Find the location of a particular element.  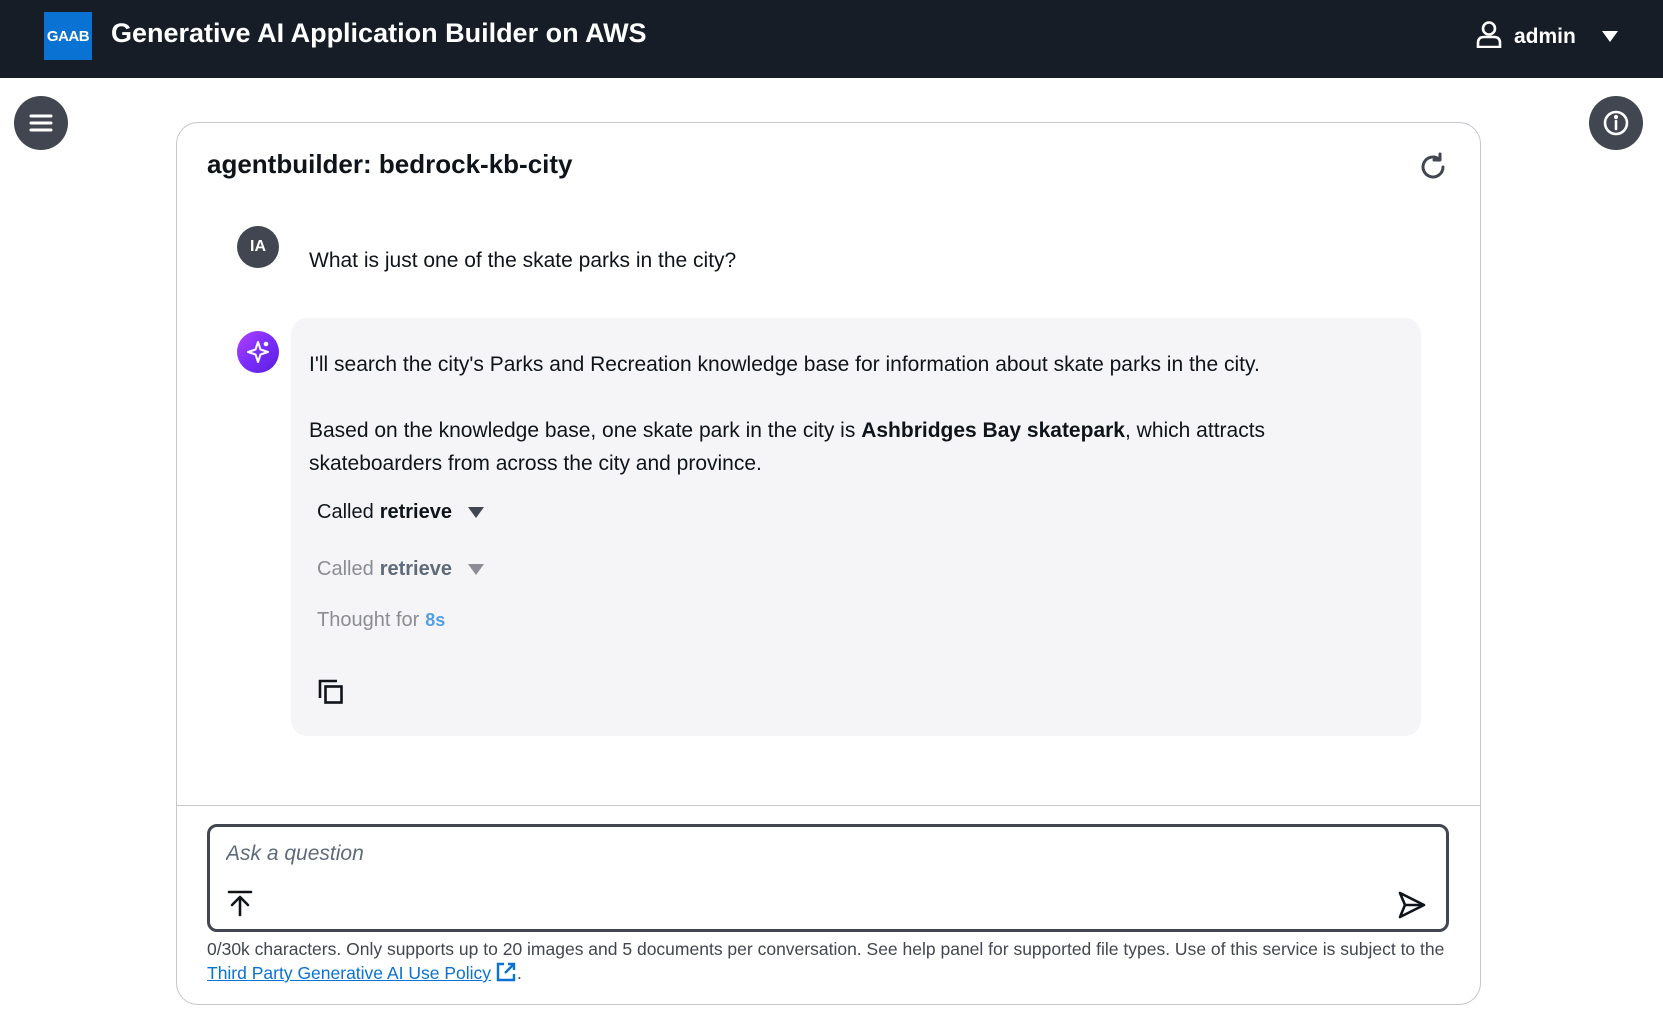

send-button is located at coordinates (1412, 905).